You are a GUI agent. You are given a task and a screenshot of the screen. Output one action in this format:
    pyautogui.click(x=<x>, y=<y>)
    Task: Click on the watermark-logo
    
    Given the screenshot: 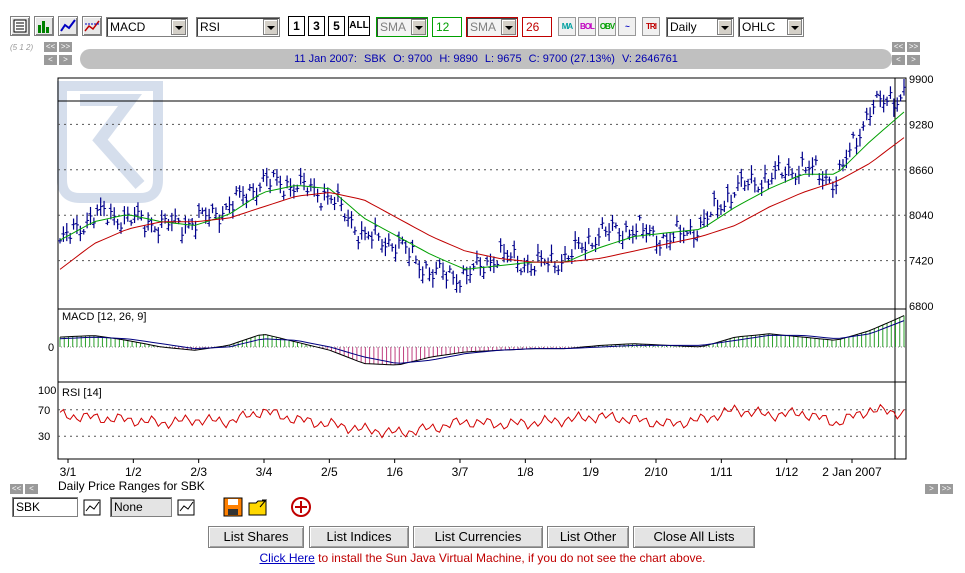 What is the action you would take?
    pyautogui.click(x=110, y=142)
    